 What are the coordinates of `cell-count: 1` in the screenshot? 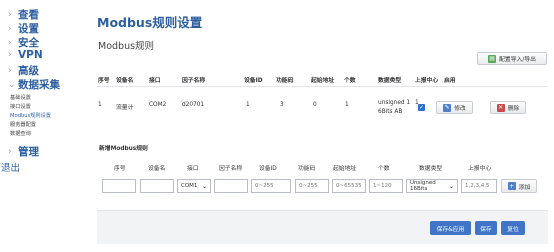 It's located at (347, 105).